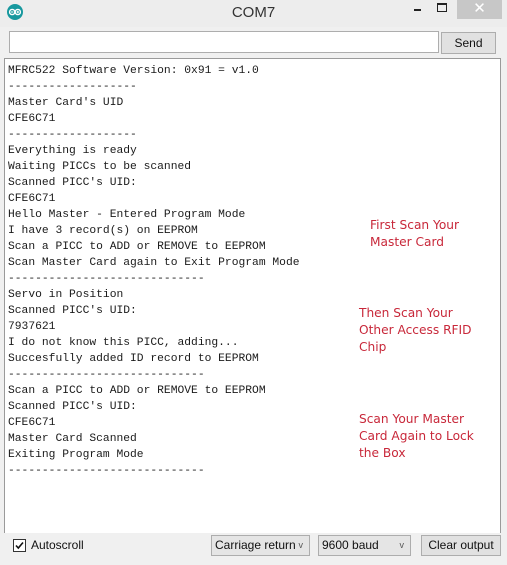  I want to click on serial-send-input, so click(224, 42).